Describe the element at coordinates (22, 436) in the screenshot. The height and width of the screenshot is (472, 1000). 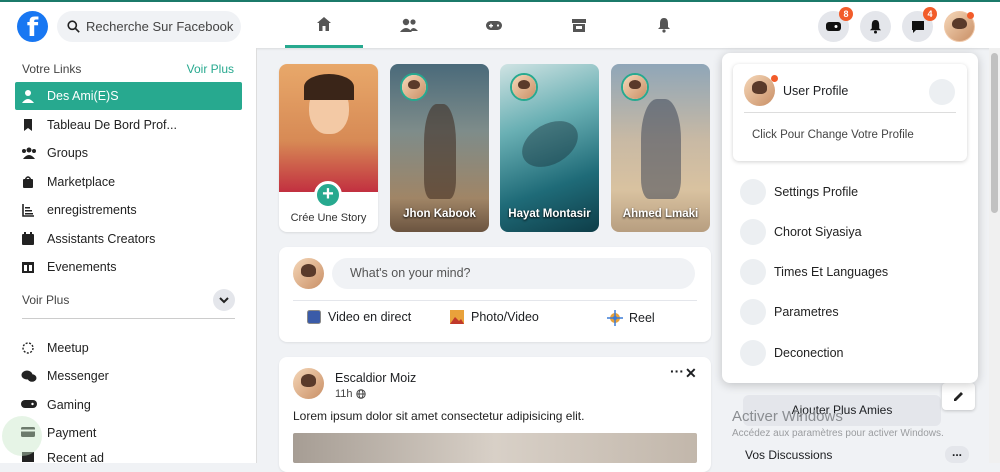
I see `help-bubble` at that location.